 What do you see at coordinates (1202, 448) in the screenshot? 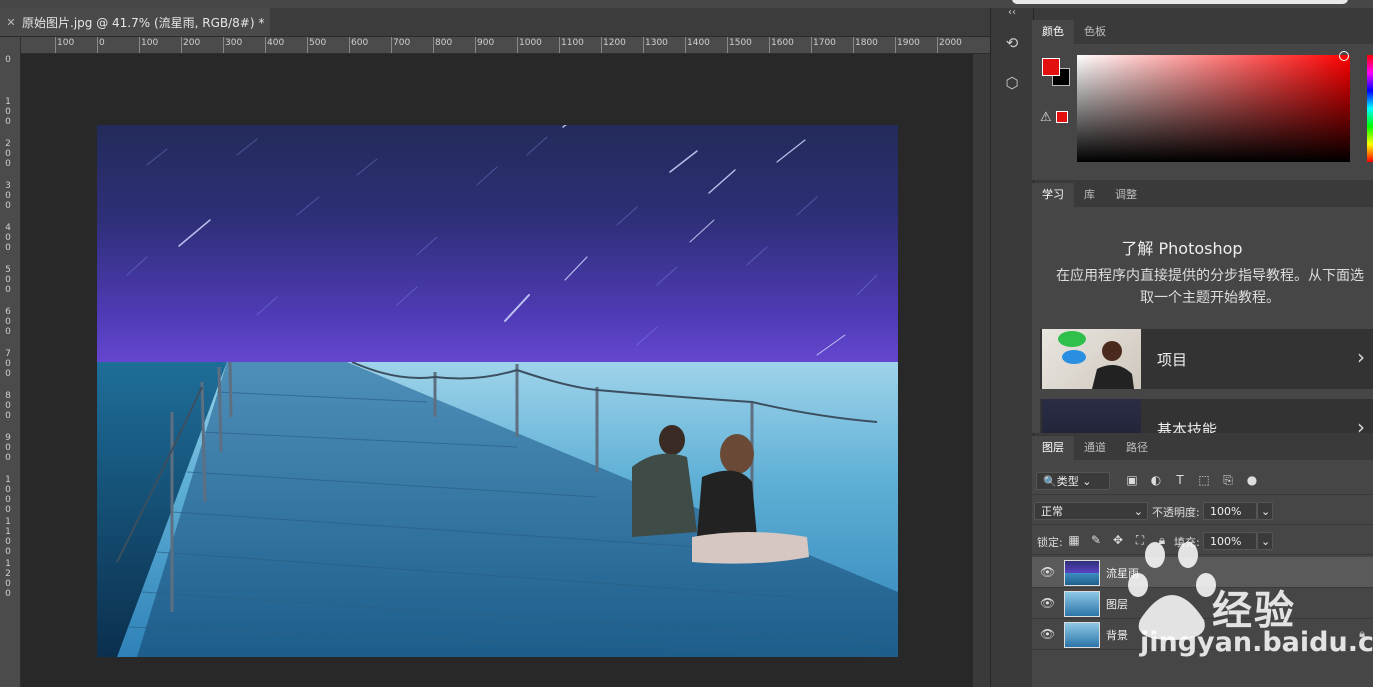
I see `layers-panel-tabs: 图层 通道 路径` at bounding box center [1202, 448].